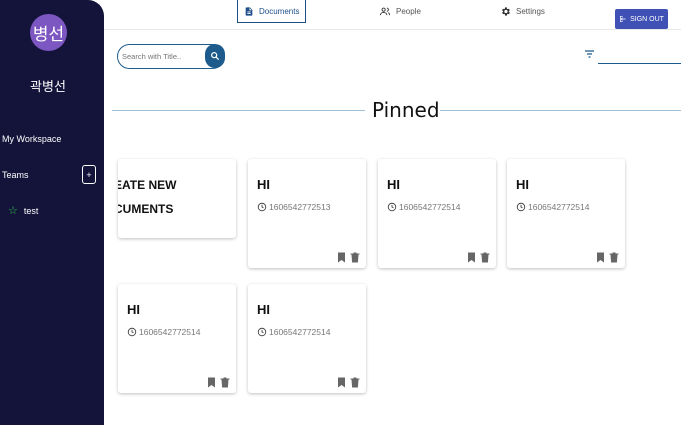  I want to click on tab-people: People, so click(400, 11).